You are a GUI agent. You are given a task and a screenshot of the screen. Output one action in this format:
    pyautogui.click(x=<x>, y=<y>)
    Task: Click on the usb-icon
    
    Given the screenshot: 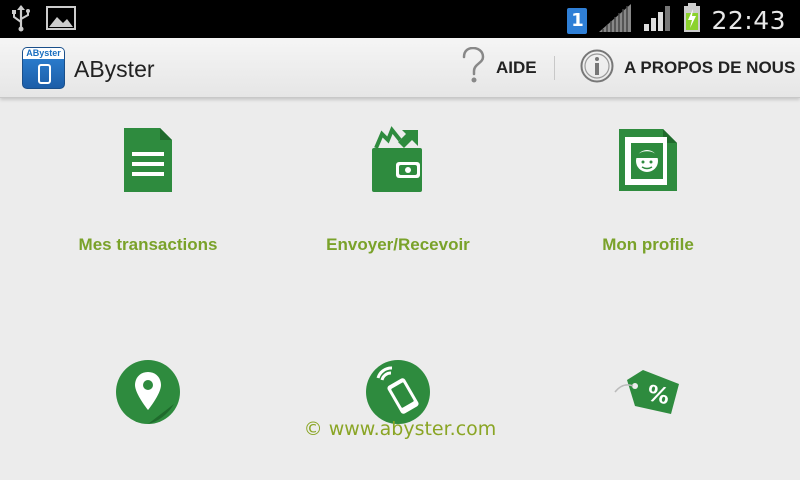 What is the action you would take?
    pyautogui.click(x=21, y=20)
    